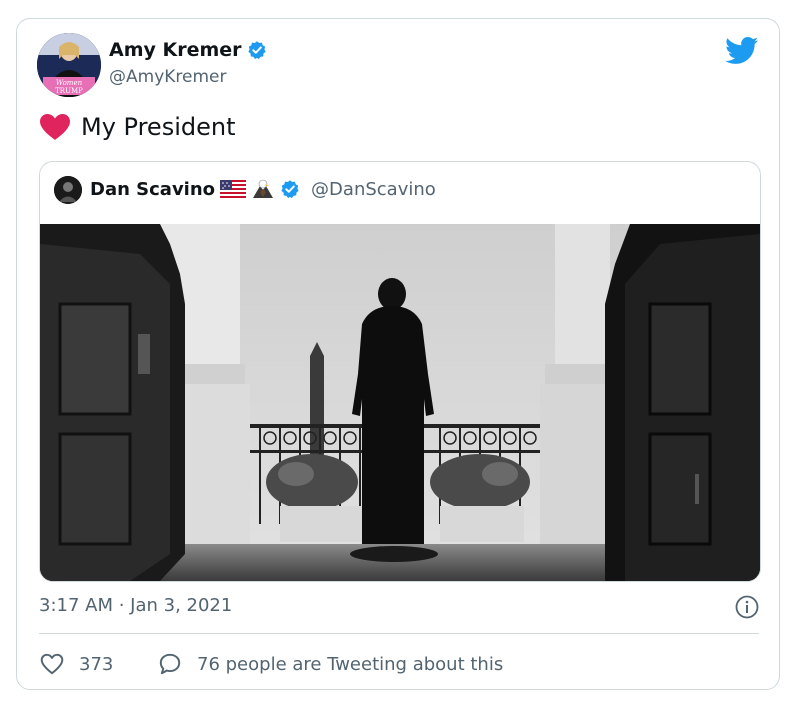 This screenshot has width=799, height=710. I want to click on info-icon, so click(747, 607).